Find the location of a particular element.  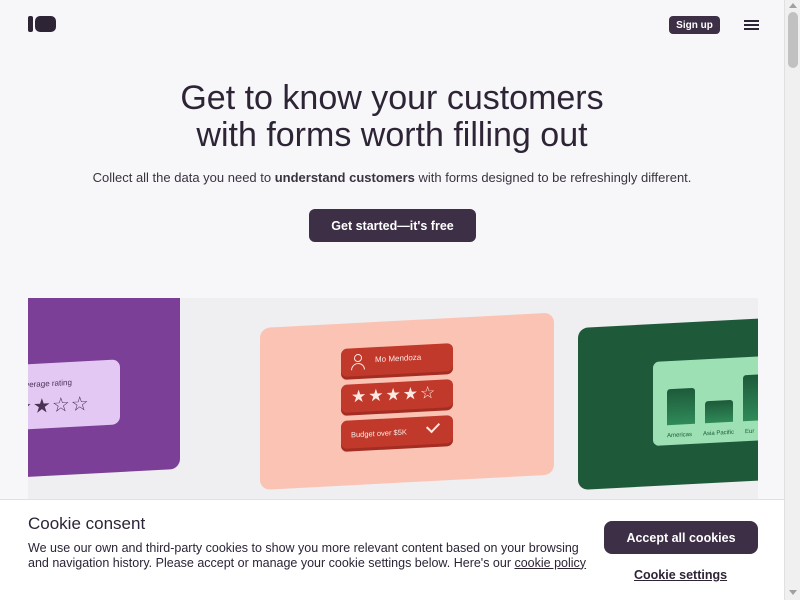

person-icon is located at coordinates (358, 362).